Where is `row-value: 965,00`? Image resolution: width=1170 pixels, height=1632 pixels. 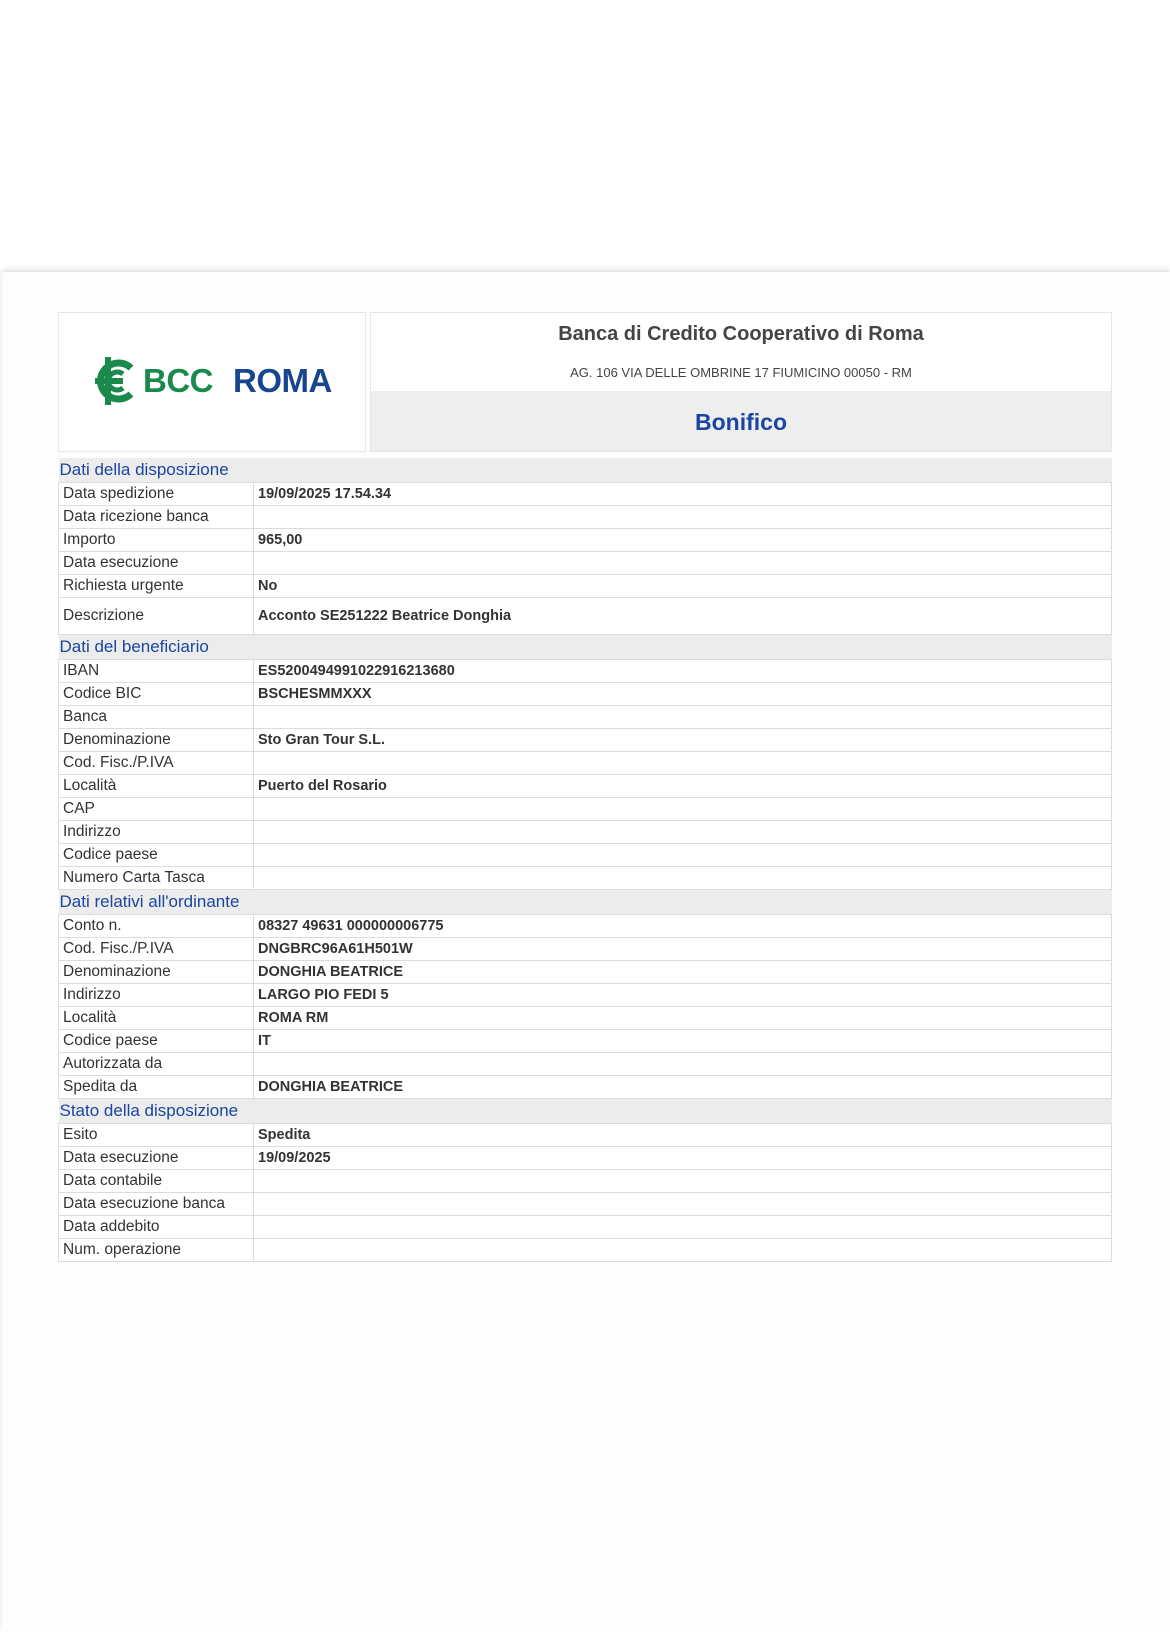
row-value: 965,00 is located at coordinates (682, 540).